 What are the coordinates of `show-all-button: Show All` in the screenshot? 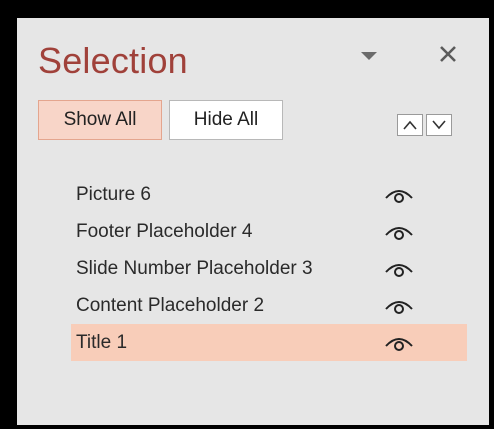 It's located at (100, 120).